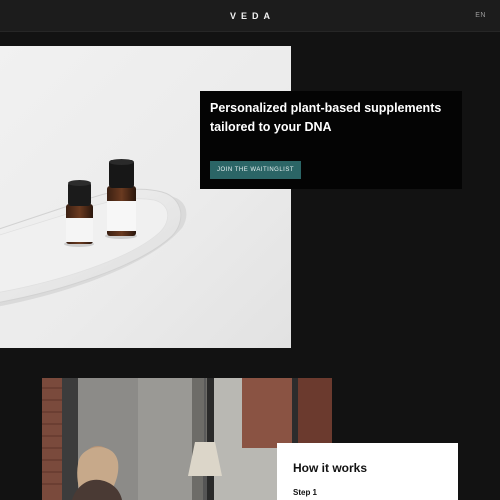 This screenshot has width=500, height=500. I want to click on how-it-works-card: How it works Step 1, so click(367, 471).